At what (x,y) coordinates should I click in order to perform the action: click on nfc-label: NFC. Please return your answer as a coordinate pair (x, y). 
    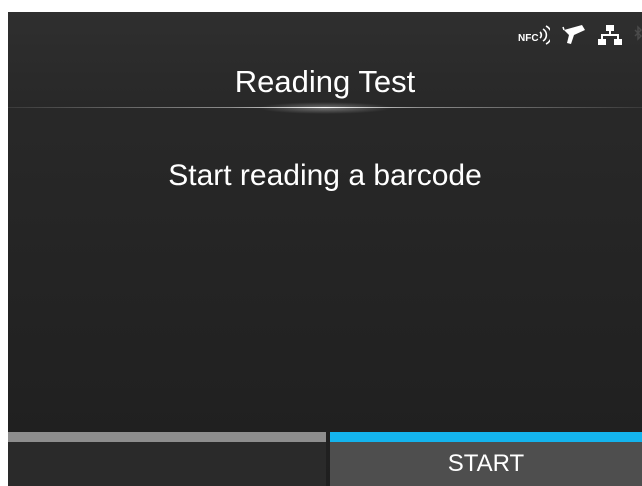
    Looking at the image, I should click on (528, 38).